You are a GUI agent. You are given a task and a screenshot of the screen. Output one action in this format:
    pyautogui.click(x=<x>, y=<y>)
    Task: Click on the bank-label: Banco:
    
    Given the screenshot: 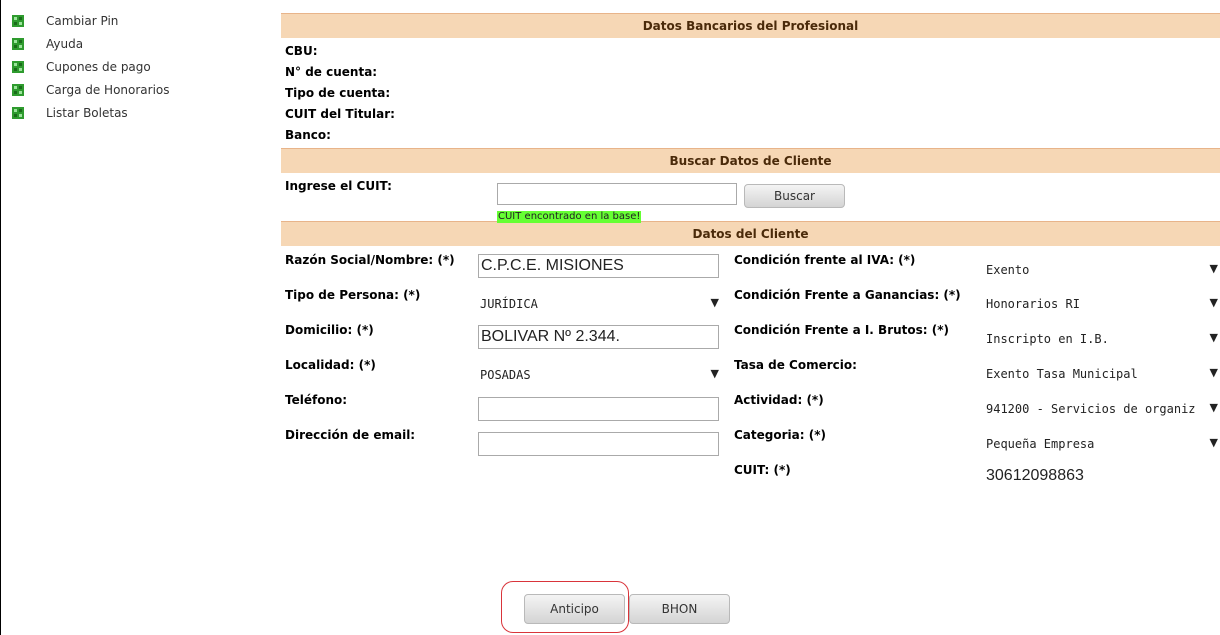 What is the action you would take?
    pyautogui.click(x=308, y=135)
    